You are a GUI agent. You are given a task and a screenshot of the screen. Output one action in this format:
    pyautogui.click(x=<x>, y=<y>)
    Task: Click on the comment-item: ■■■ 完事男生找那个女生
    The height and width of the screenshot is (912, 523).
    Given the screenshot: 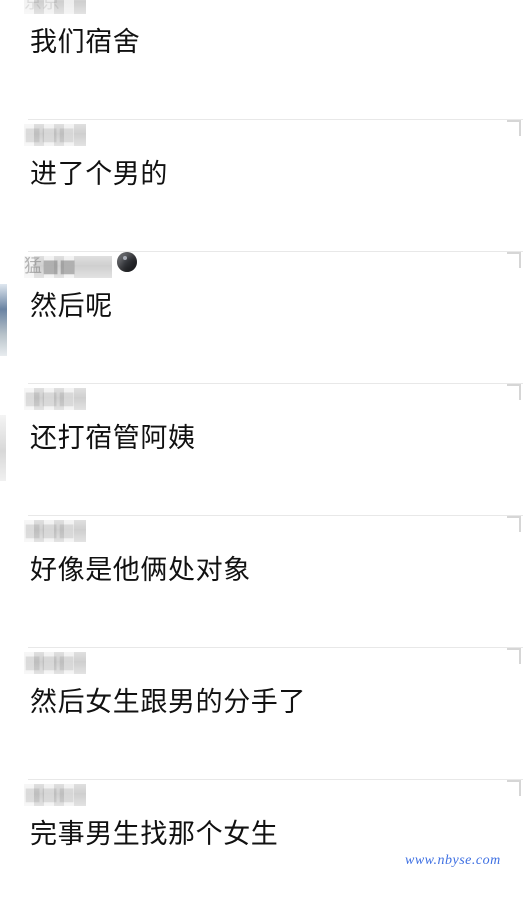 What is the action you would take?
    pyautogui.click(x=261, y=846)
    